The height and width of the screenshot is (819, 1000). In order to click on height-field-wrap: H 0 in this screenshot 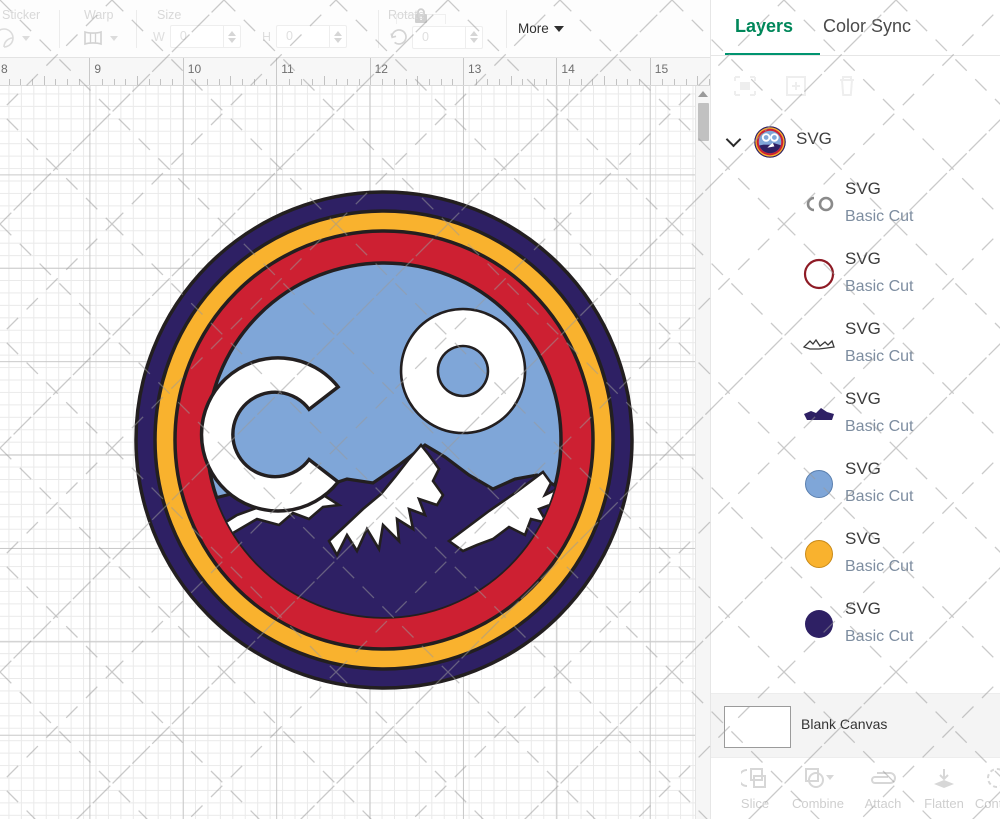, I will do `click(305, 36)`.